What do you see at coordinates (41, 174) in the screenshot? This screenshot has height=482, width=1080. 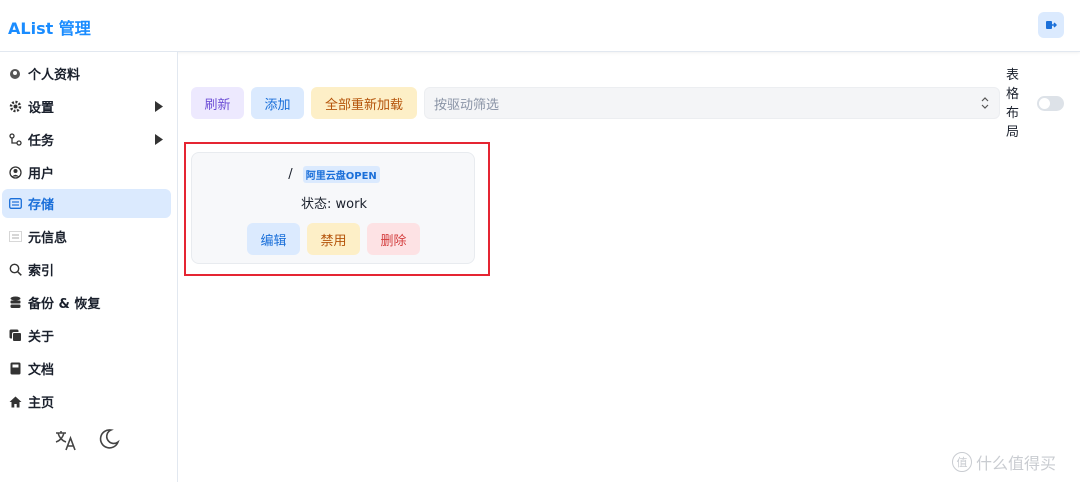 I see `sidebar-item-label: 用户` at bounding box center [41, 174].